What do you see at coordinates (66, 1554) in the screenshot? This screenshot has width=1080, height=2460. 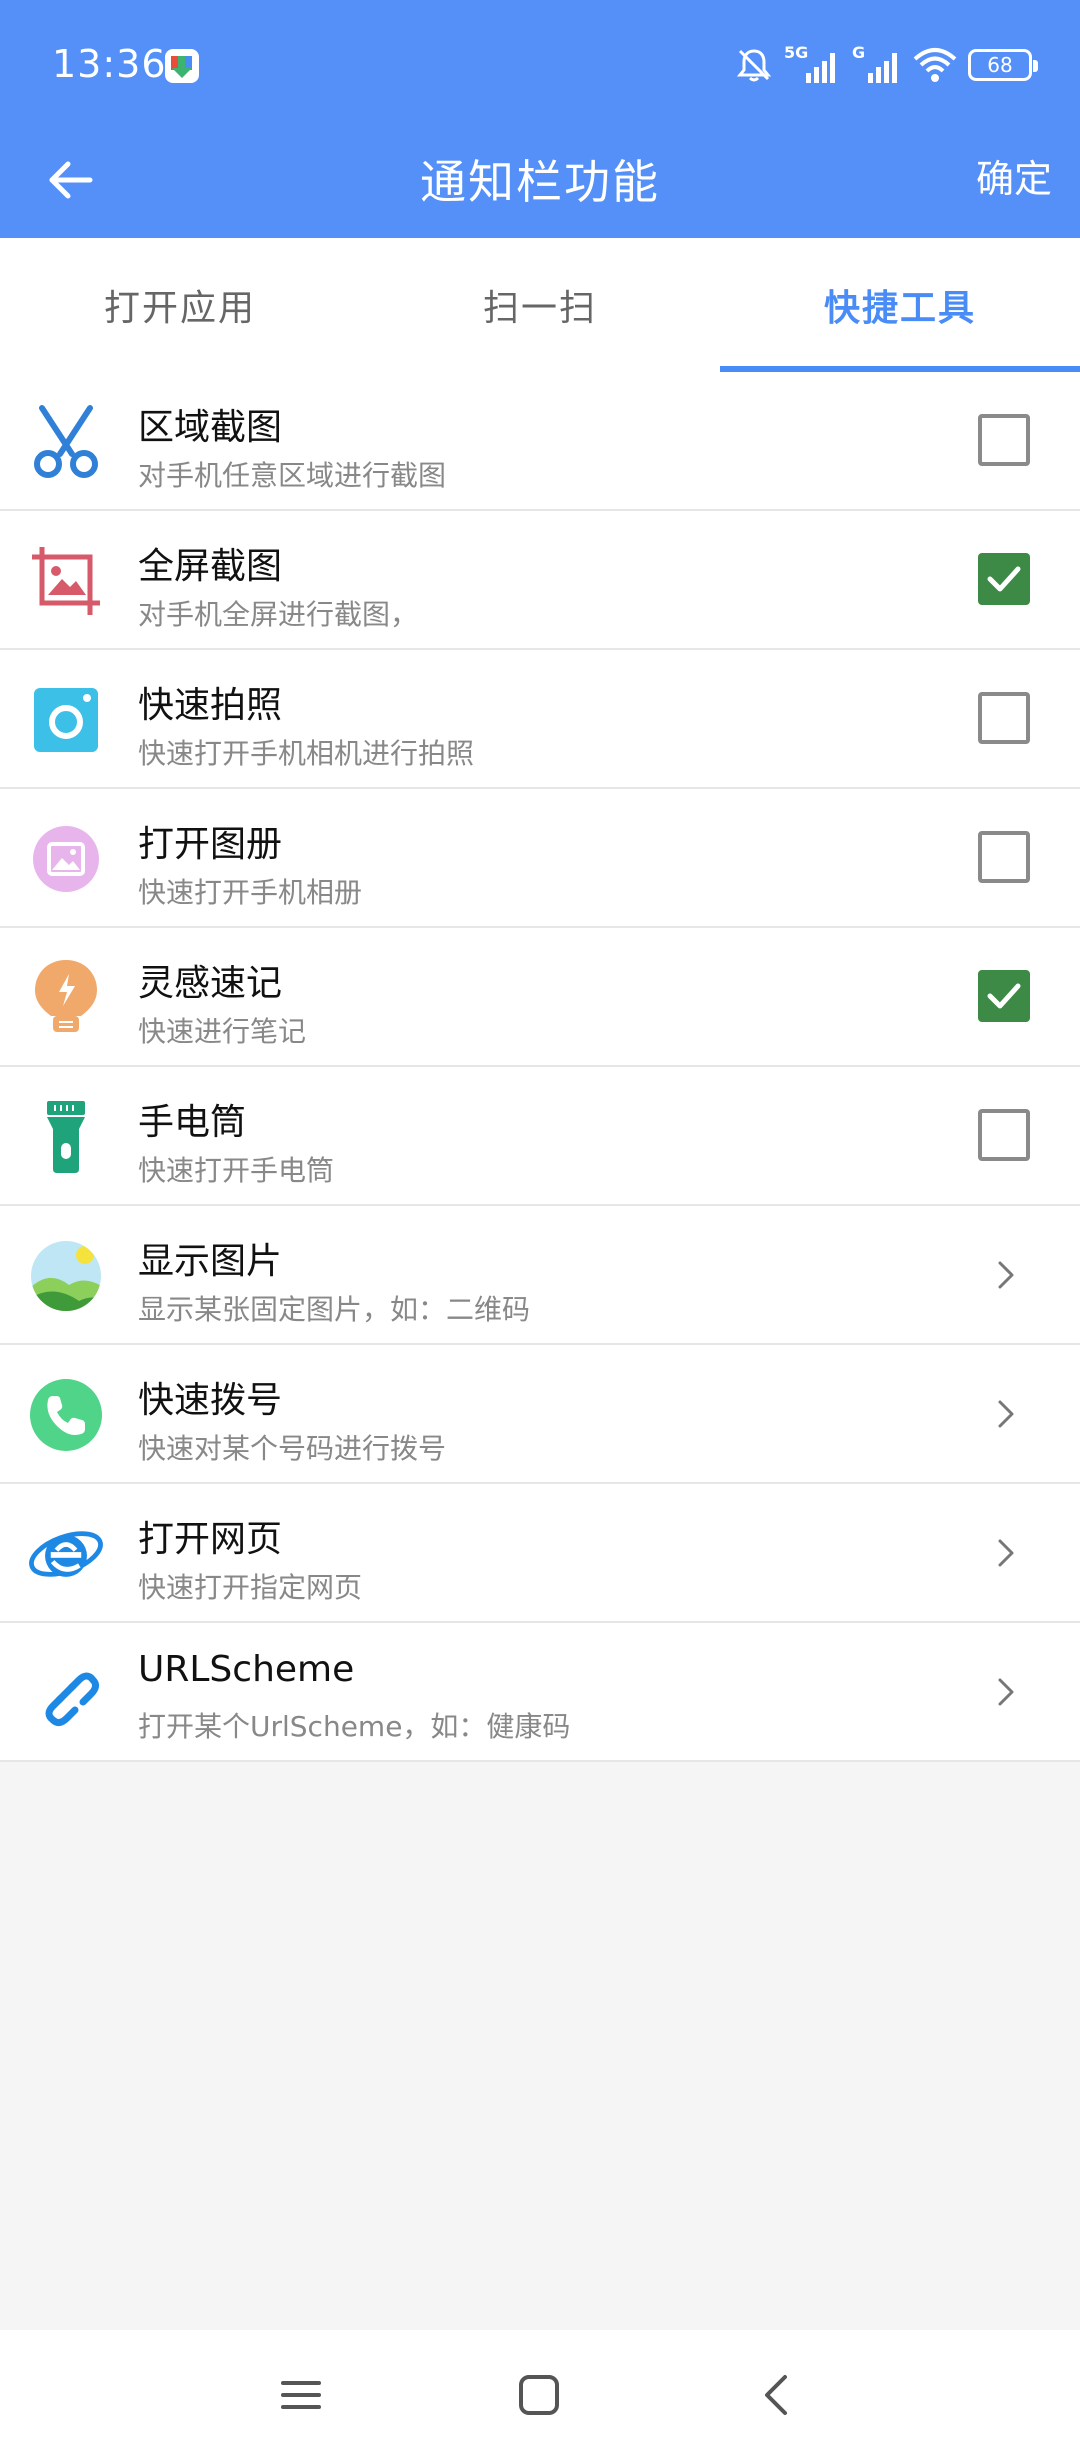 I see `browser-icon` at bounding box center [66, 1554].